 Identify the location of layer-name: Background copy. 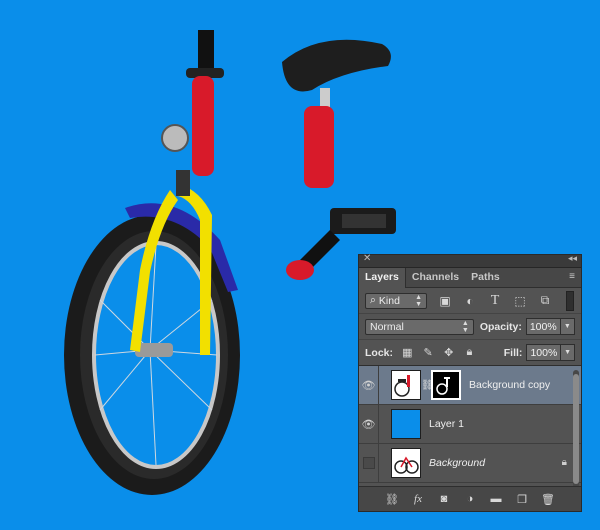
(510, 385).